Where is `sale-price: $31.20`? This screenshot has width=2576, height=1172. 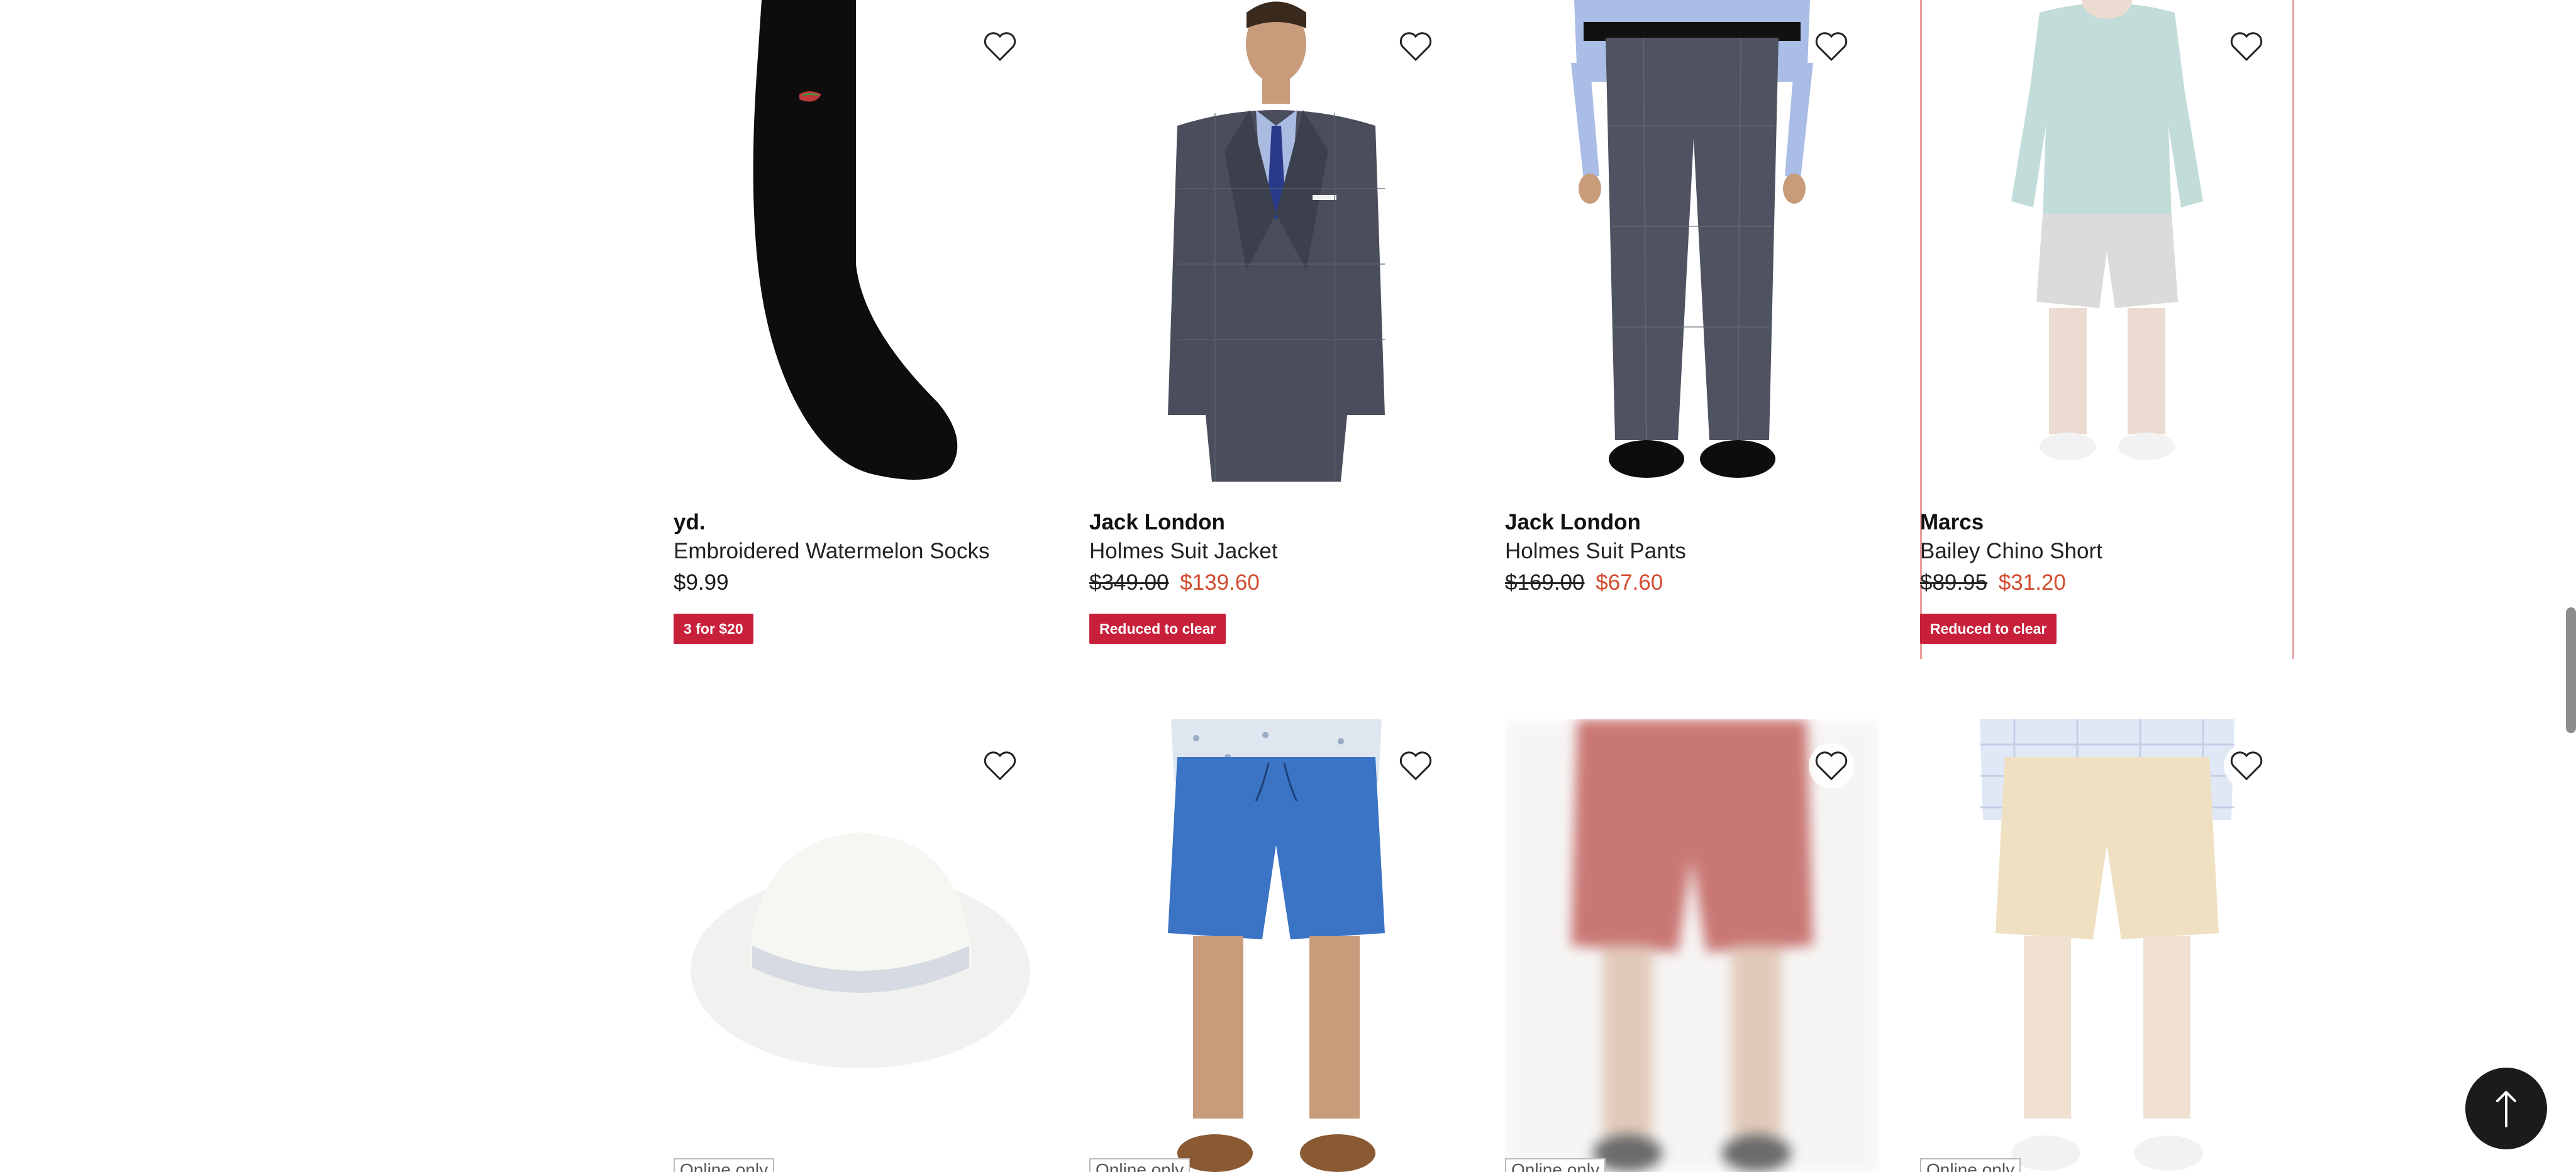 sale-price: $31.20 is located at coordinates (2032, 582).